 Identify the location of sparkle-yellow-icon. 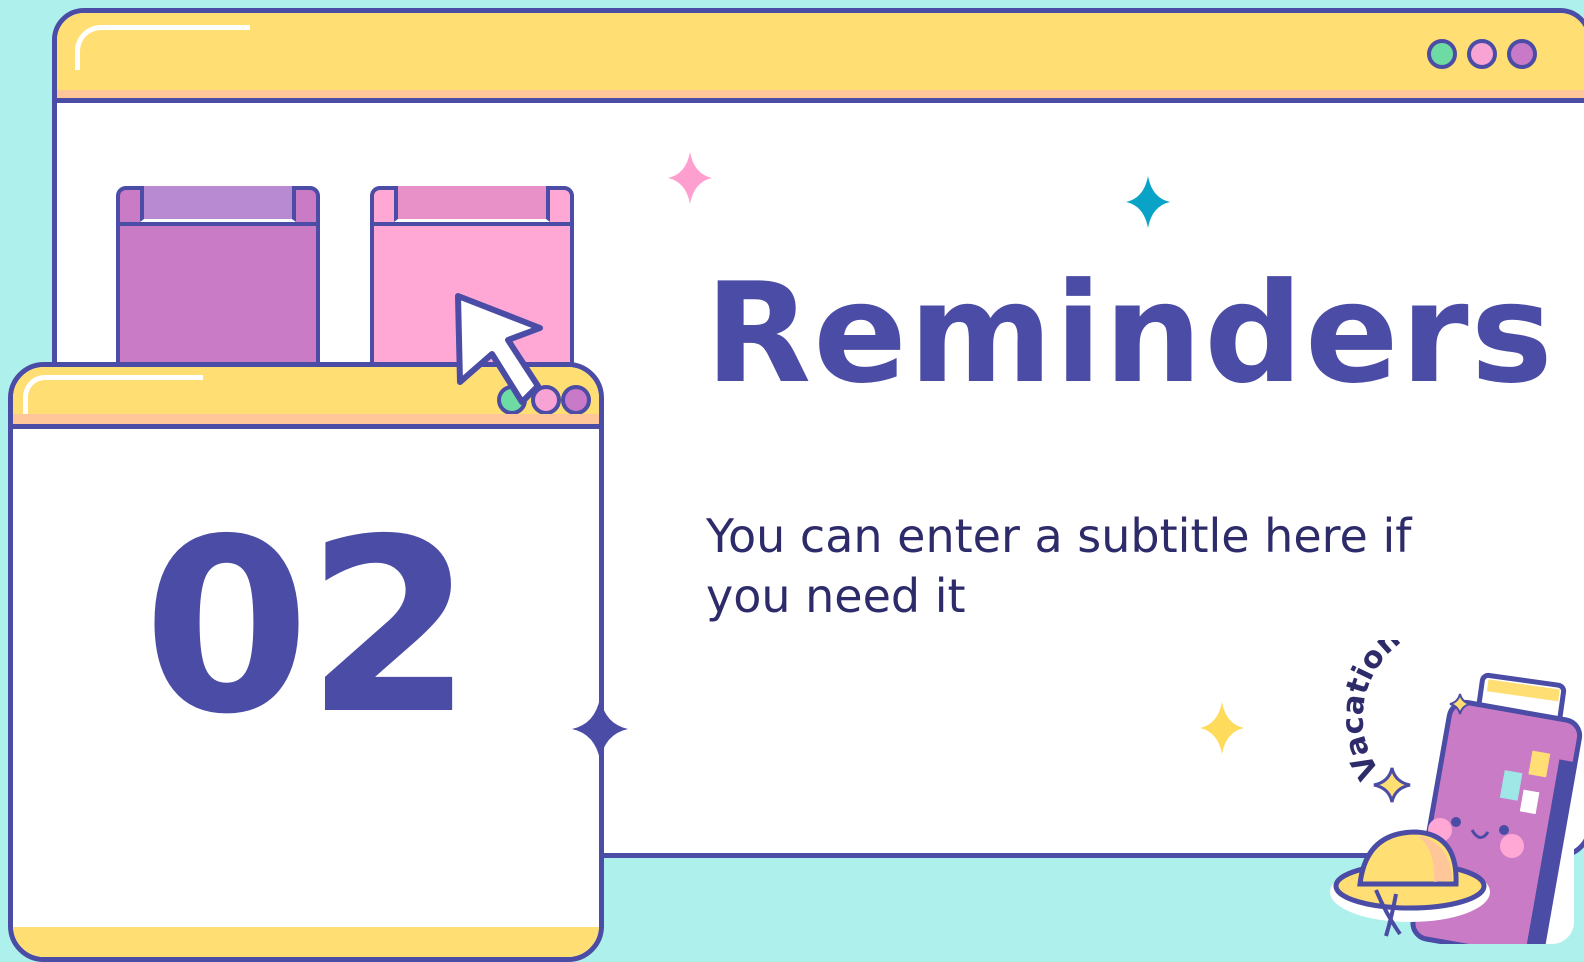
(1222, 728).